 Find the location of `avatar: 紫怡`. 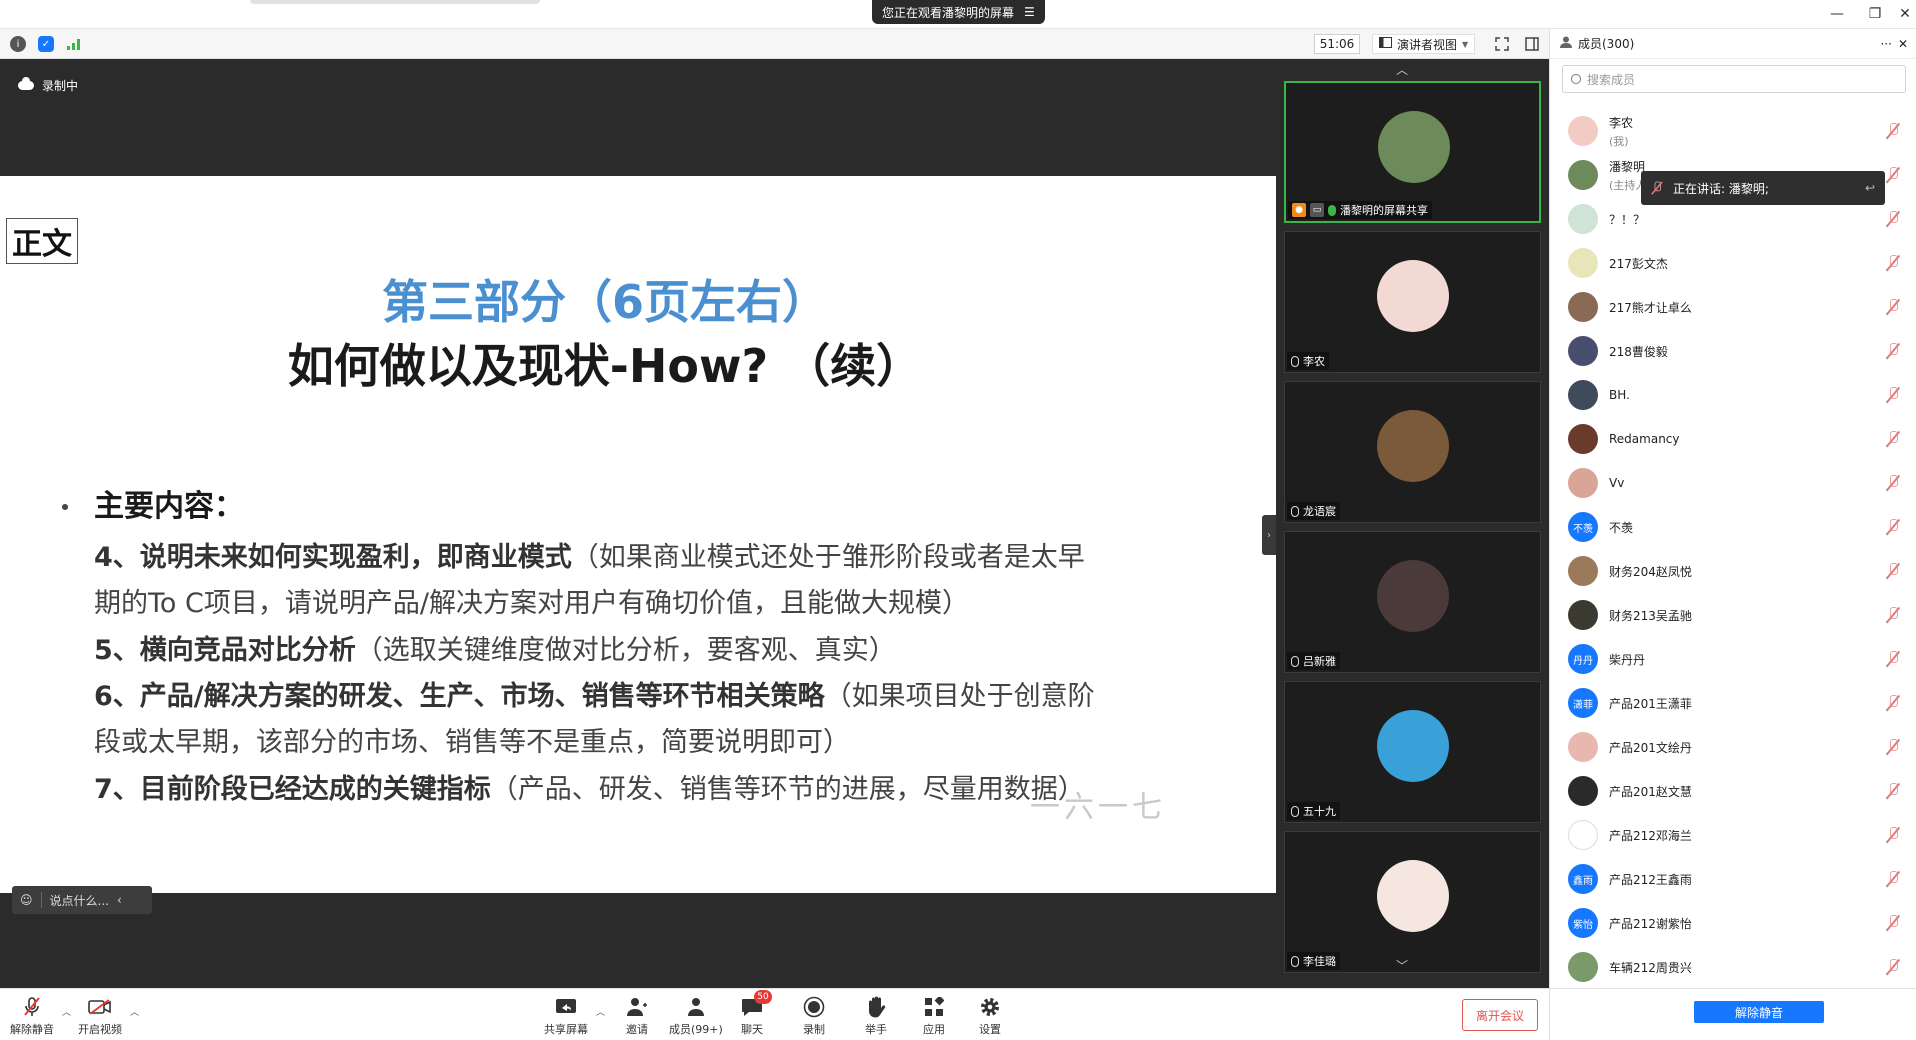

avatar: 紫怡 is located at coordinates (1583, 923).